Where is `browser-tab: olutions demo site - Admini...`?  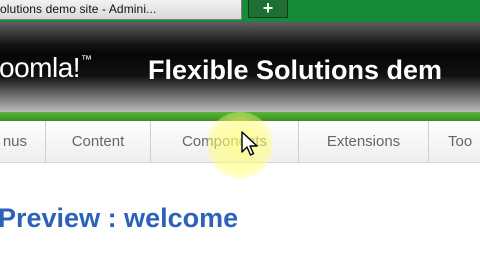 browser-tab: olutions demo site - Admini... is located at coordinates (121, 10).